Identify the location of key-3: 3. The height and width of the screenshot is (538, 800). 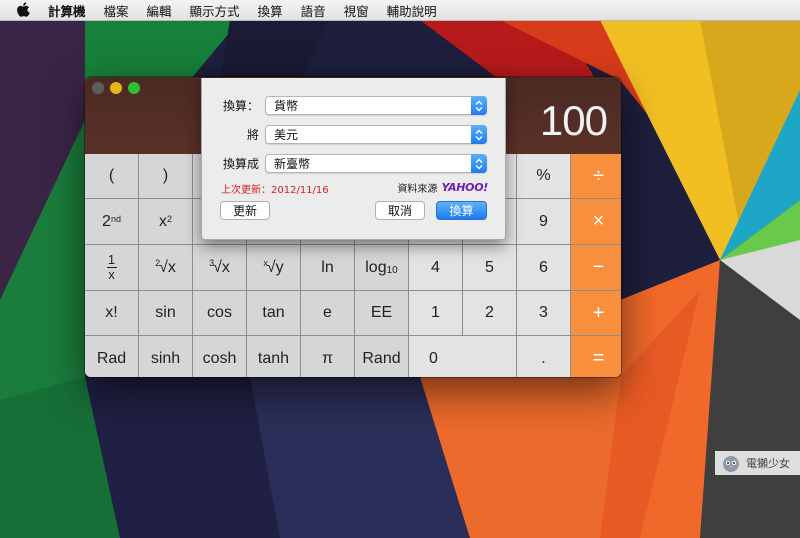
(543, 313).